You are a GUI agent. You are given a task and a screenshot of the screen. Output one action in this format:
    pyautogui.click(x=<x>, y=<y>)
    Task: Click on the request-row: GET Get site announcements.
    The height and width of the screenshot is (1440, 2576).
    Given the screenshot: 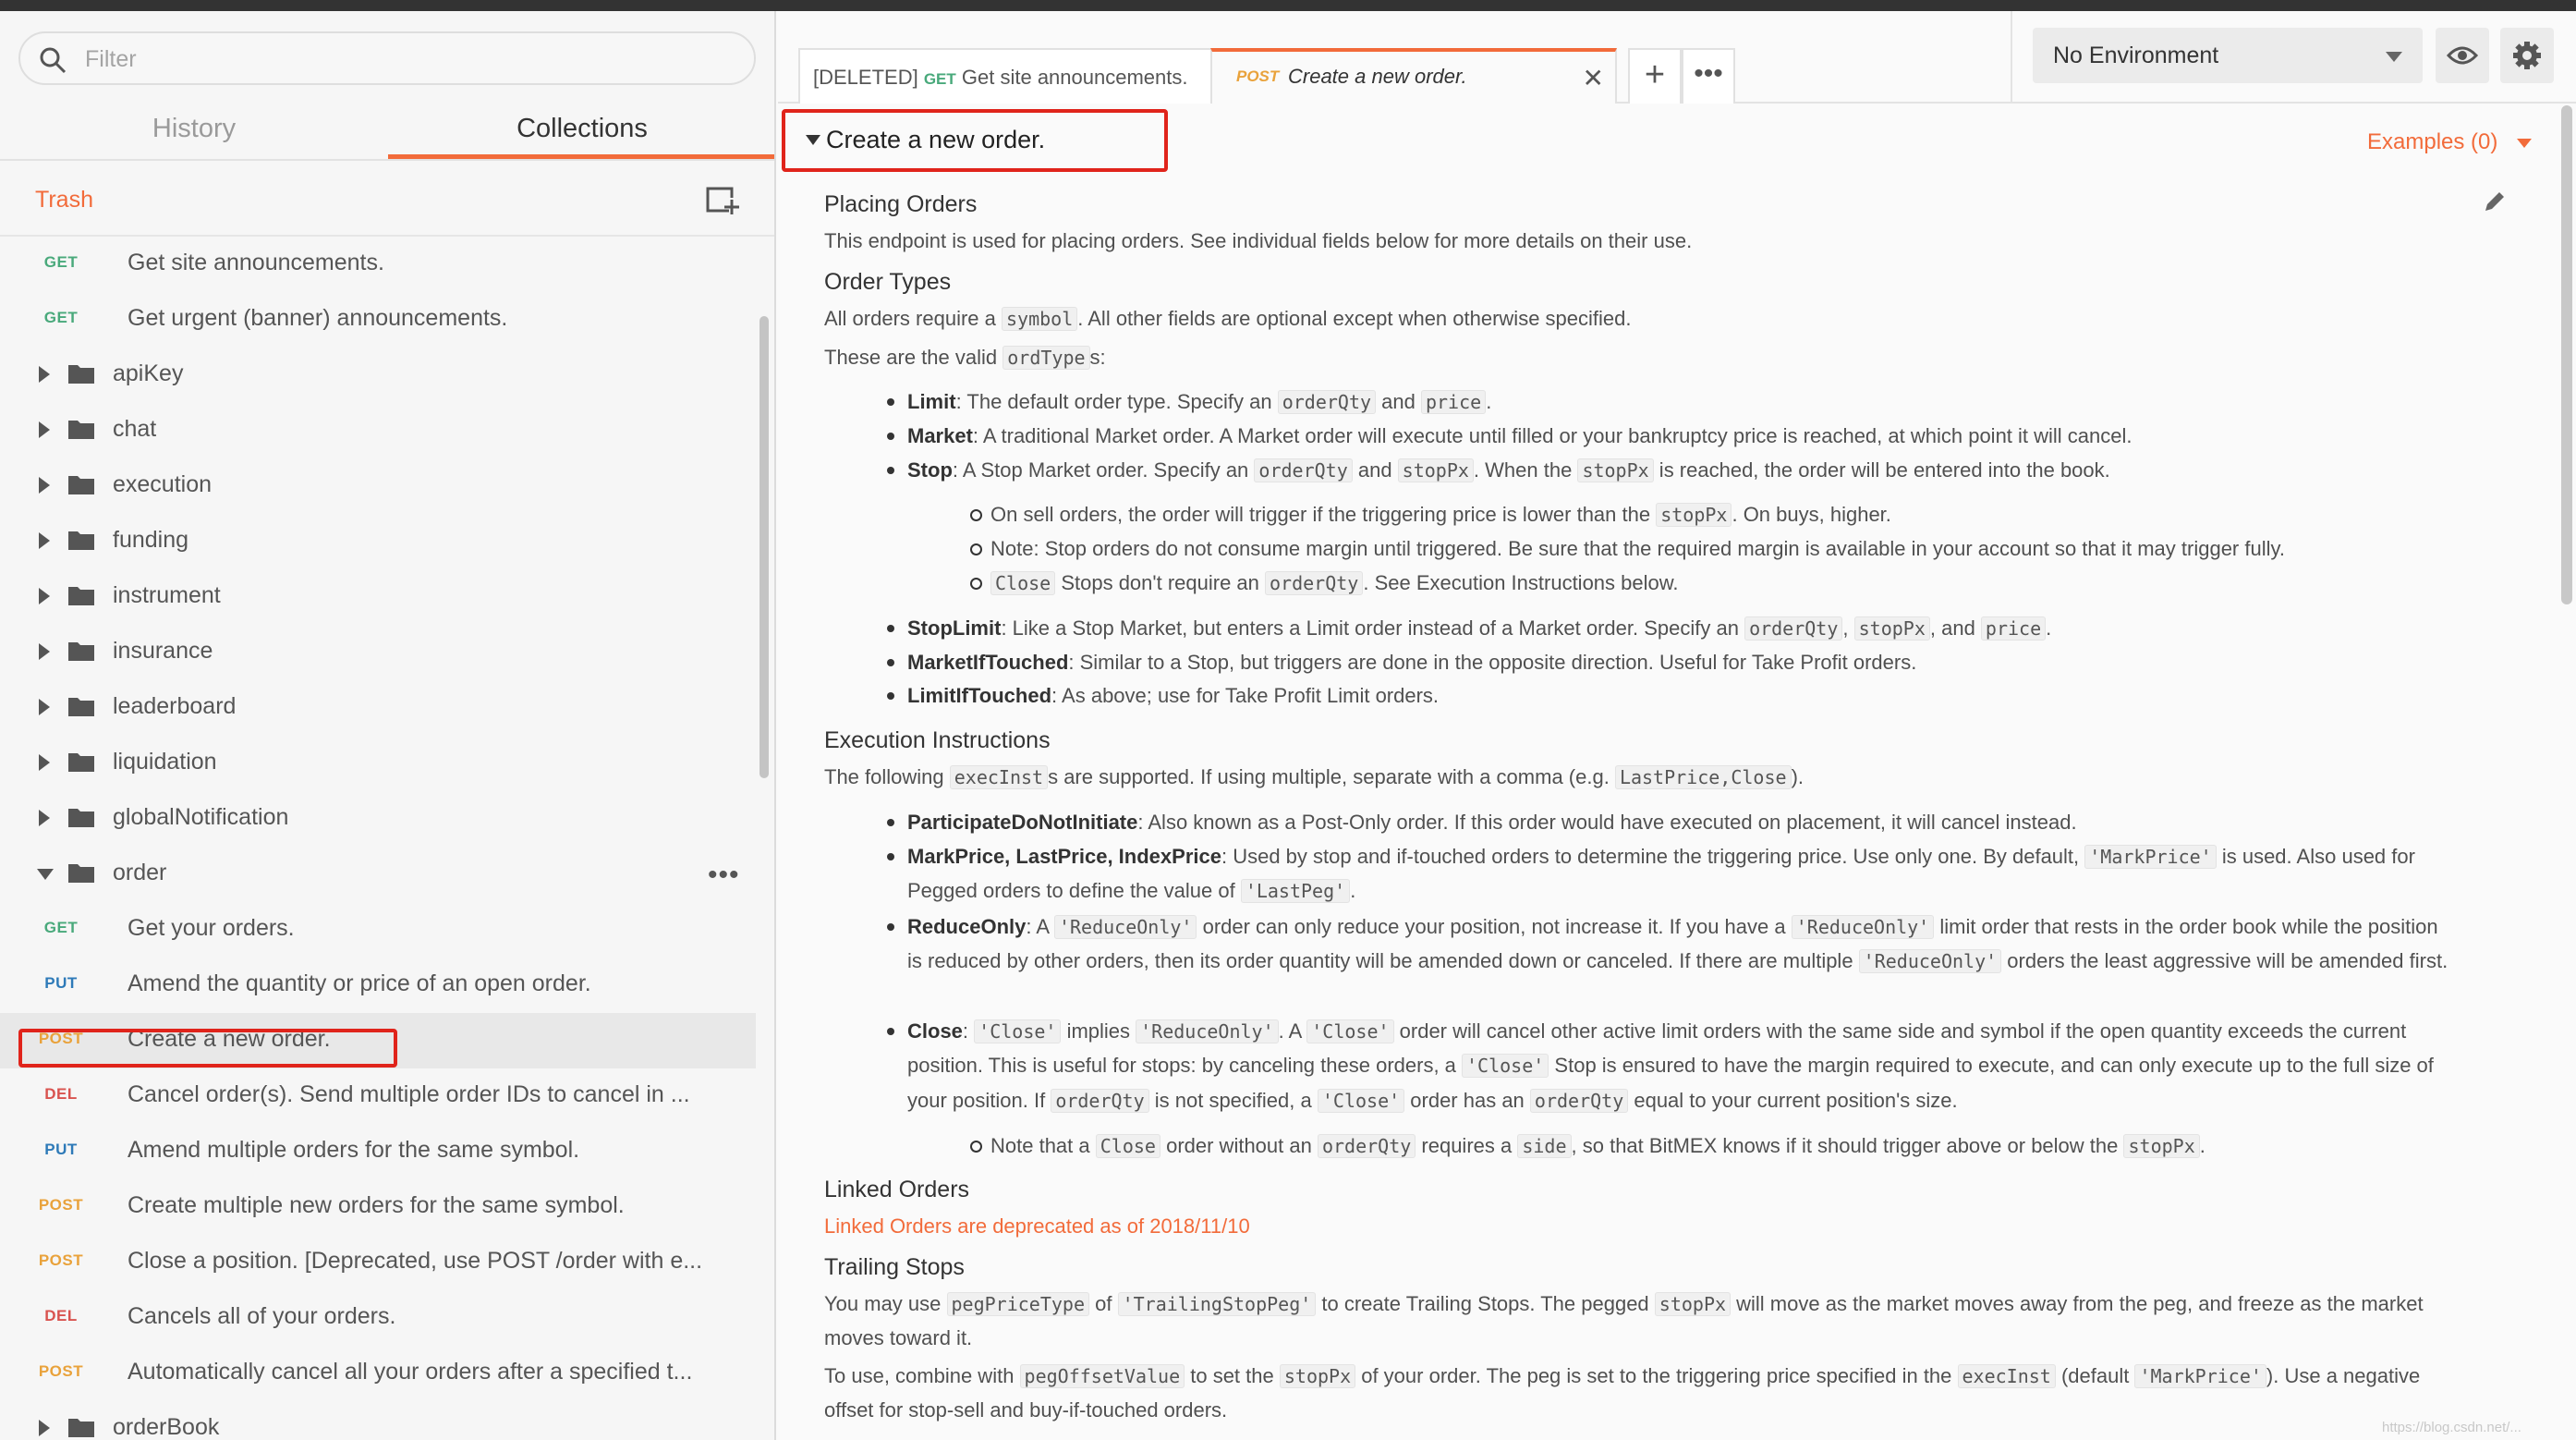 What is the action you would take?
    pyautogui.click(x=378, y=264)
    